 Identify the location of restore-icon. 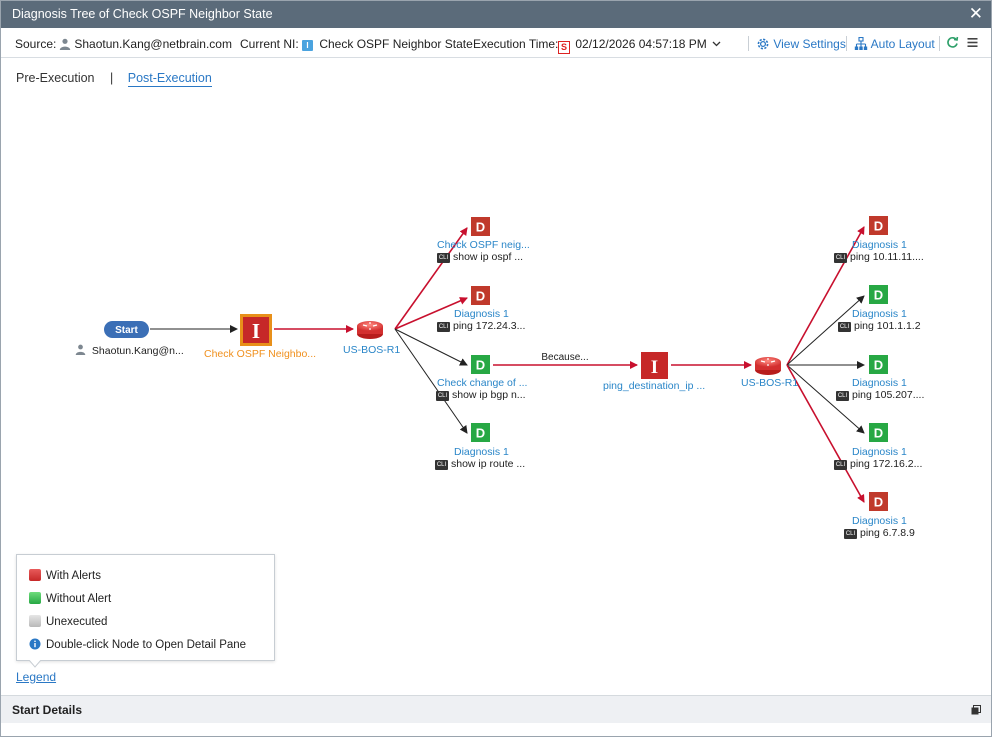
(976, 710).